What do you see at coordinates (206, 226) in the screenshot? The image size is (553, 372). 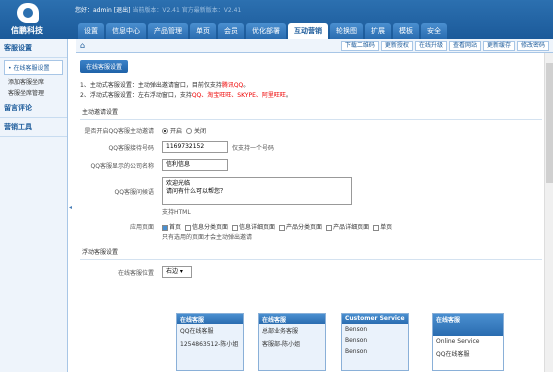 I see `page-option-checkbox: 信息分类页面` at bounding box center [206, 226].